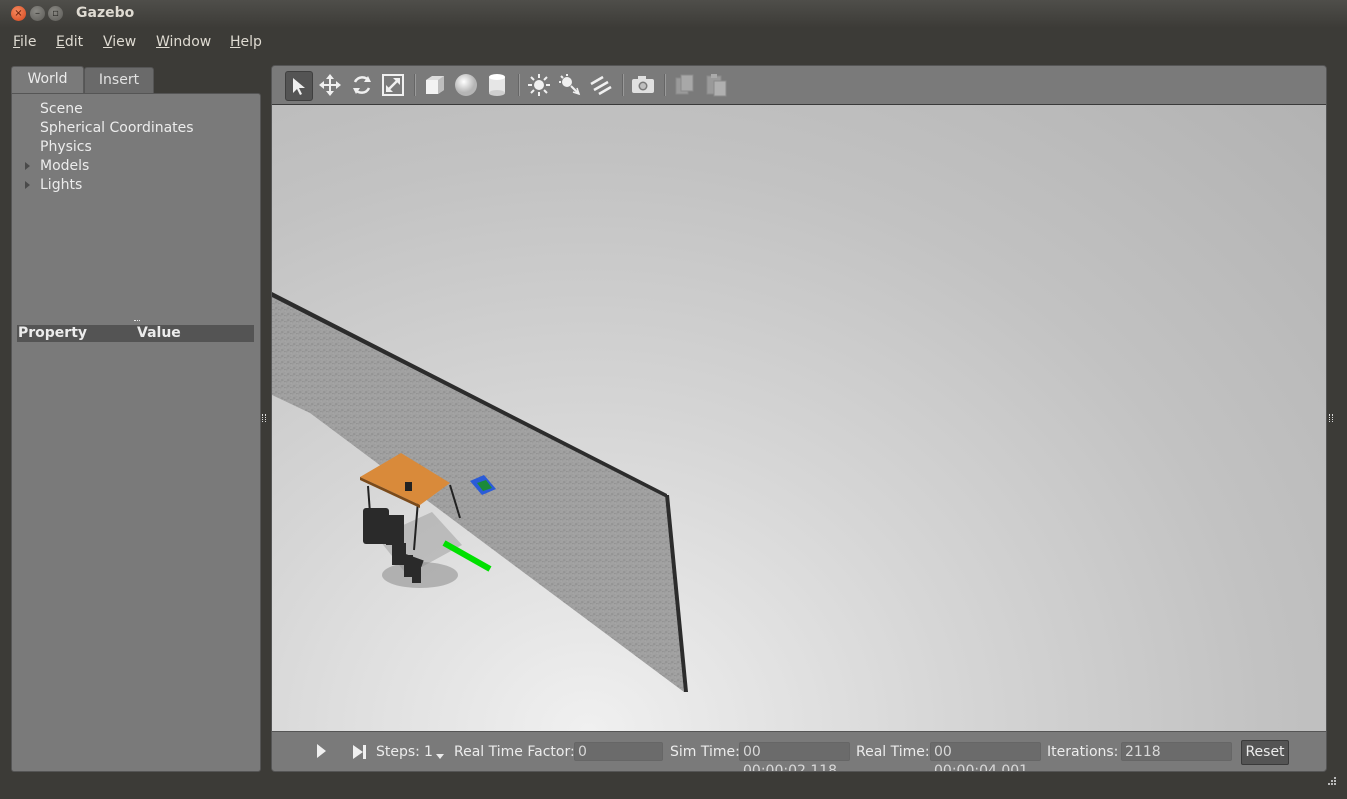 This screenshot has width=1347, height=799. What do you see at coordinates (673, 14) in the screenshot?
I see `window-titlebar: × – ▫ Gazebo` at bounding box center [673, 14].